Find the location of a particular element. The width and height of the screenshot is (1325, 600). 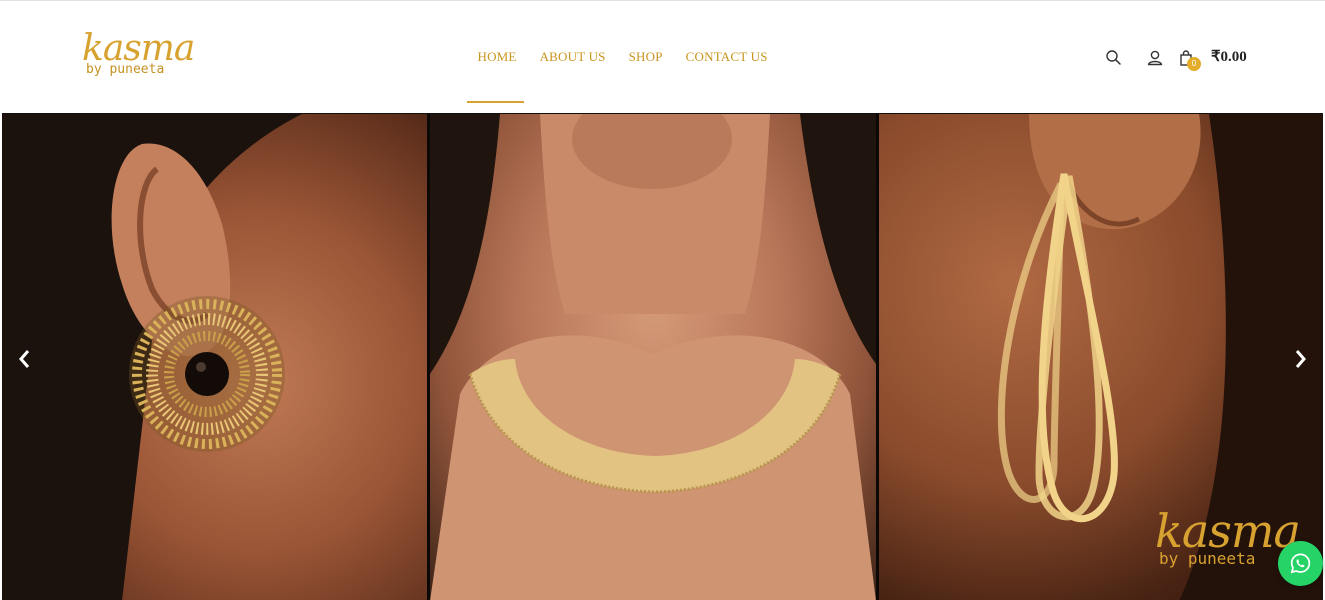

main-navigation: HOME ABOUT US SHOP CONTACT US is located at coordinates (622, 57).